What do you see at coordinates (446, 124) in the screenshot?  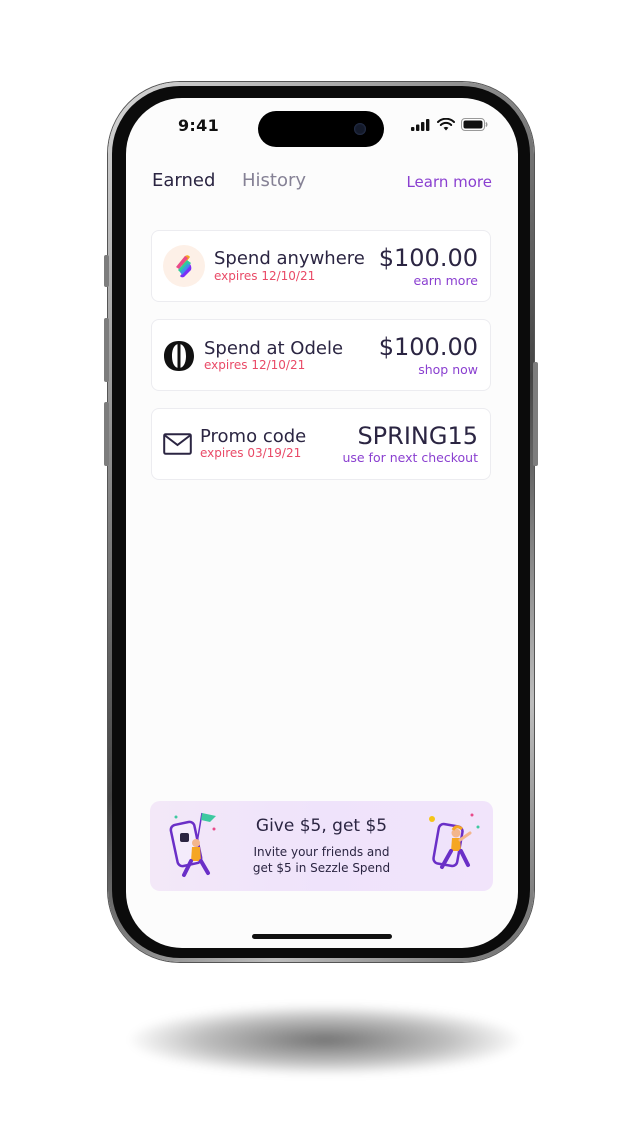 I see `wifi-icon` at bounding box center [446, 124].